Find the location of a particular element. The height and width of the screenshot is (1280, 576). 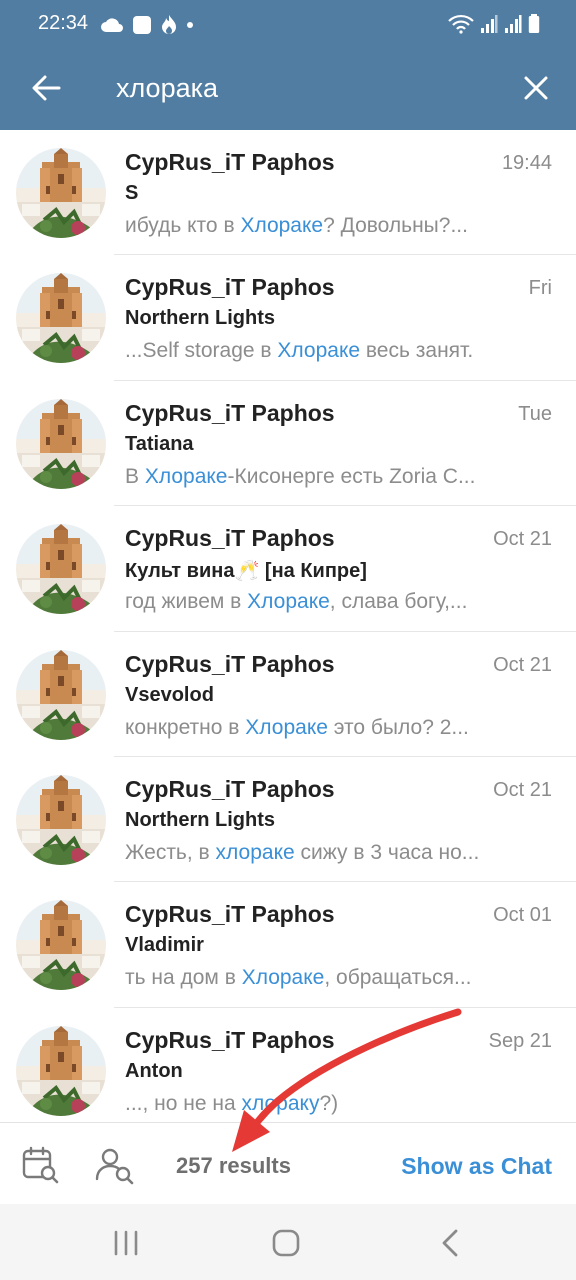

status-right-icons is located at coordinates (494, 24).